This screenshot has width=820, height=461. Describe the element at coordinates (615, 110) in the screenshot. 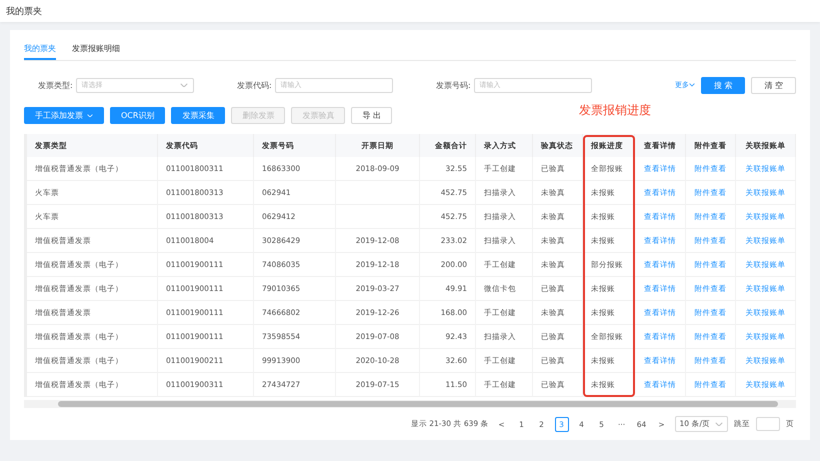

I see `annotation-label: 发票报销进度` at that location.